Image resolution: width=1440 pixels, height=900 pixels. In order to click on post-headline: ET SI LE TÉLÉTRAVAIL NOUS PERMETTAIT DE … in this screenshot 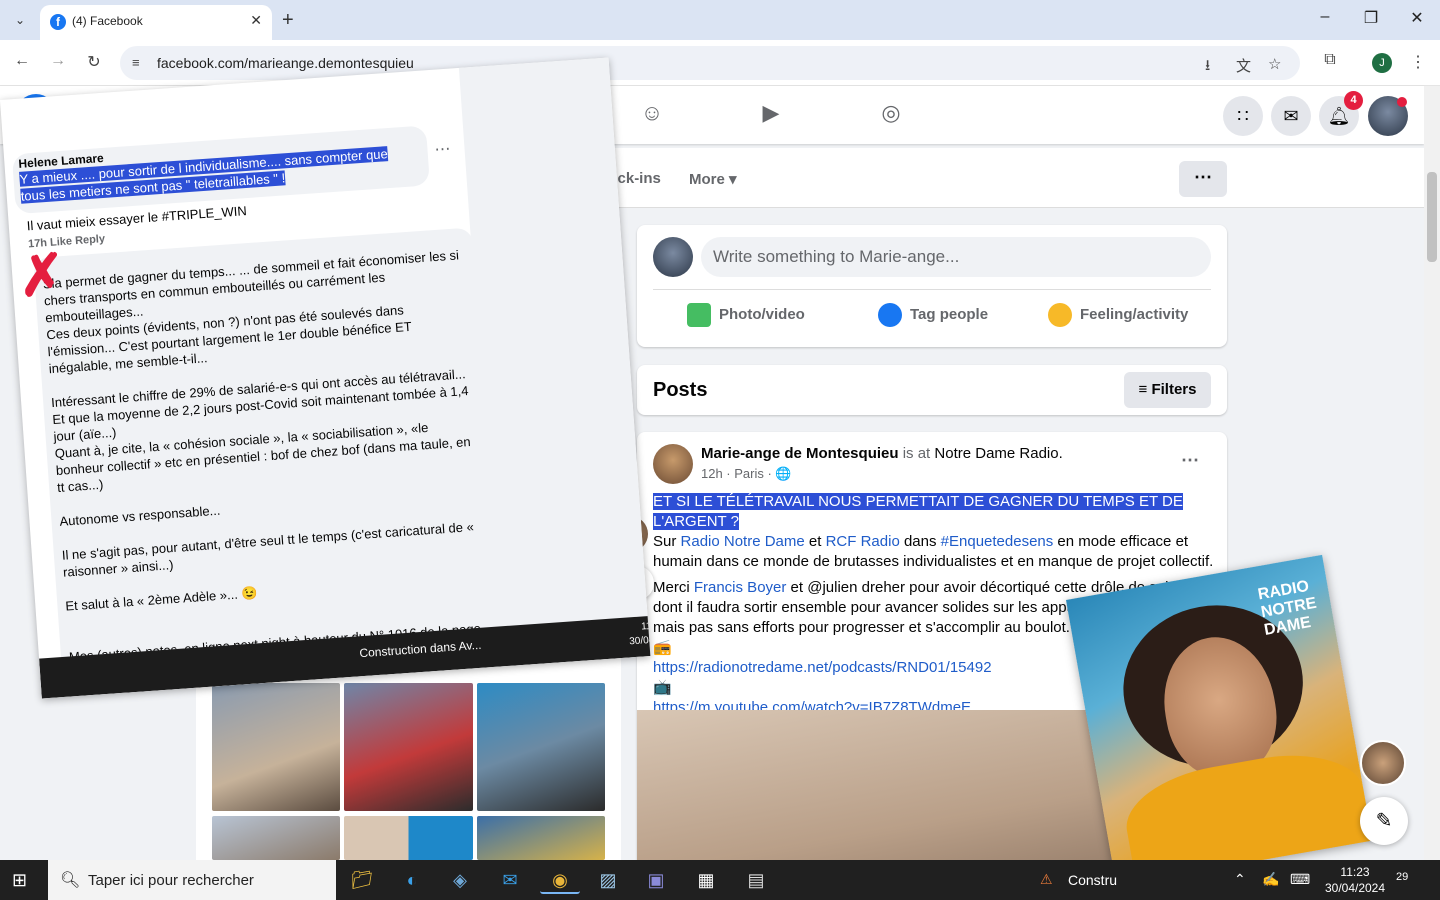, I will do `click(918, 511)`.